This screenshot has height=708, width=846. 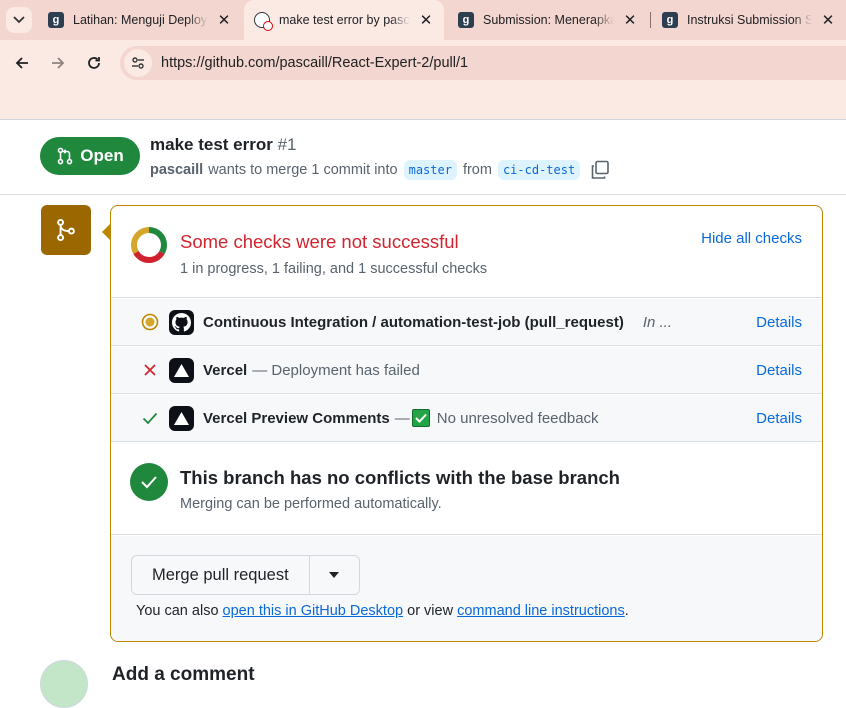 I want to click on browser-tab-4: g Instruksi Submission Sub ✕, so click(x=749, y=20).